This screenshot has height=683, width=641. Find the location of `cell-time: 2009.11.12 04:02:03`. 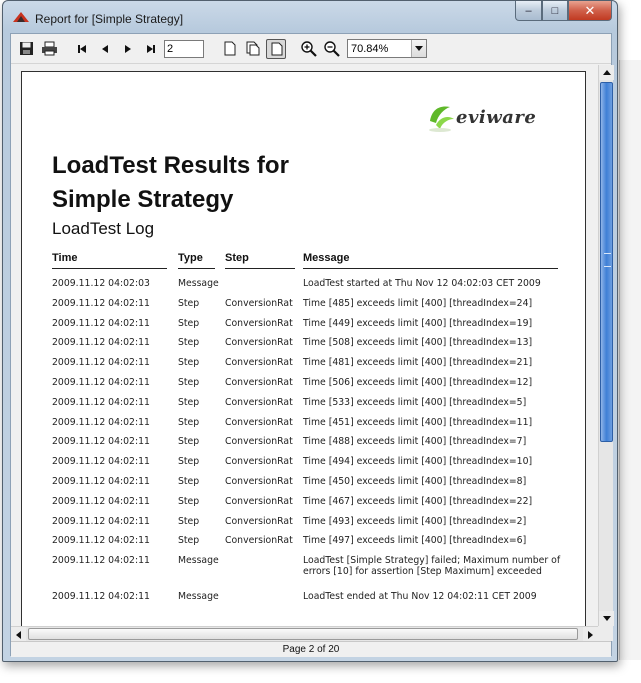

cell-time: 2009.11.12 04:02:03 is located at coordinates (101, 283).